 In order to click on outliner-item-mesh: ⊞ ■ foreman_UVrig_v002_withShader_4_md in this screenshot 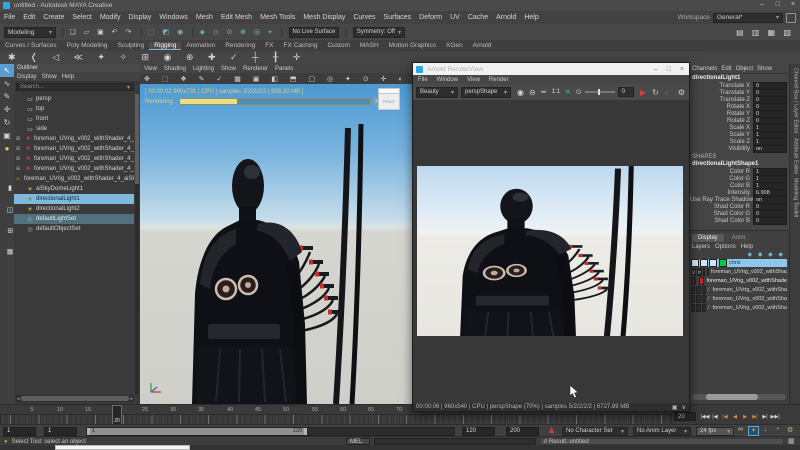, I will do `click(74, 149)`.